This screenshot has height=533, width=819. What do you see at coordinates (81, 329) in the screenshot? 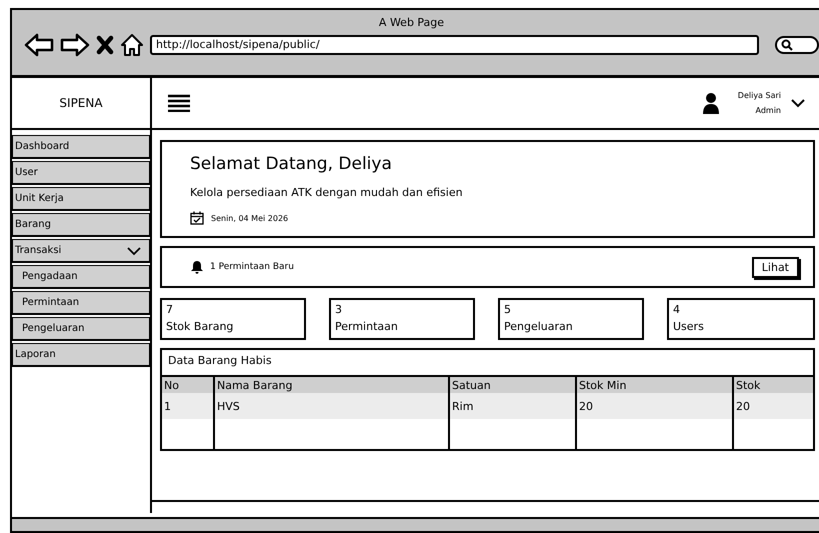
I see `sidebar-item: Pengeluaran` at bounding box center [81, 329].